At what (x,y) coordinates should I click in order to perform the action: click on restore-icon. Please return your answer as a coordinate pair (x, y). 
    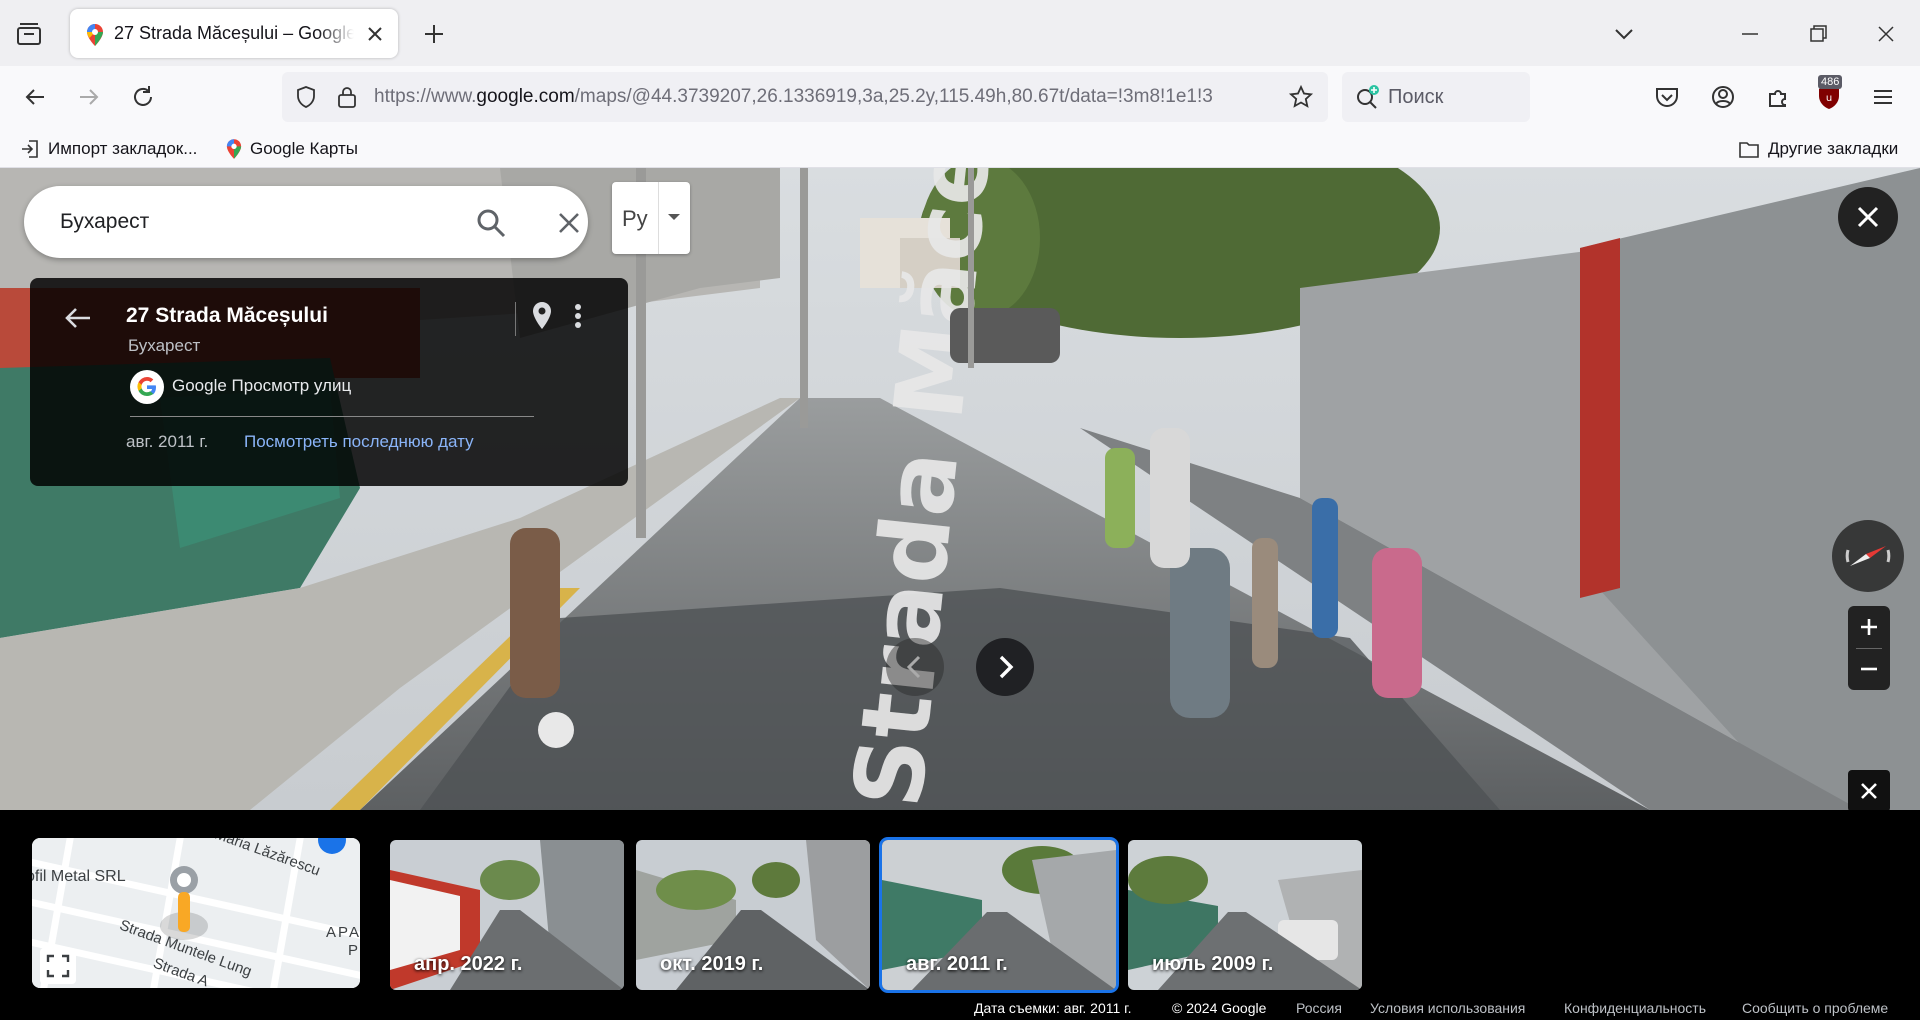
    Looking at the image, I should click on (1818, 34).